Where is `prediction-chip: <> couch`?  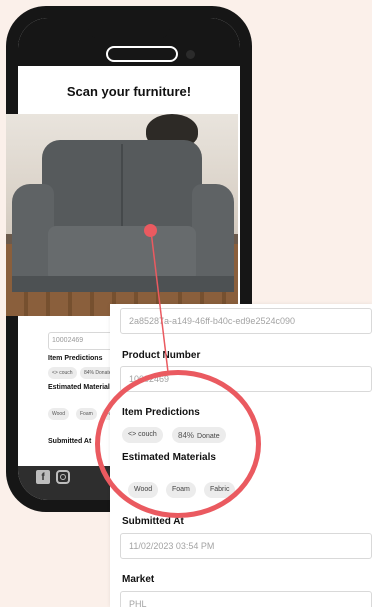 prediction-chip: <> couch is located at coordinates (62, 373).